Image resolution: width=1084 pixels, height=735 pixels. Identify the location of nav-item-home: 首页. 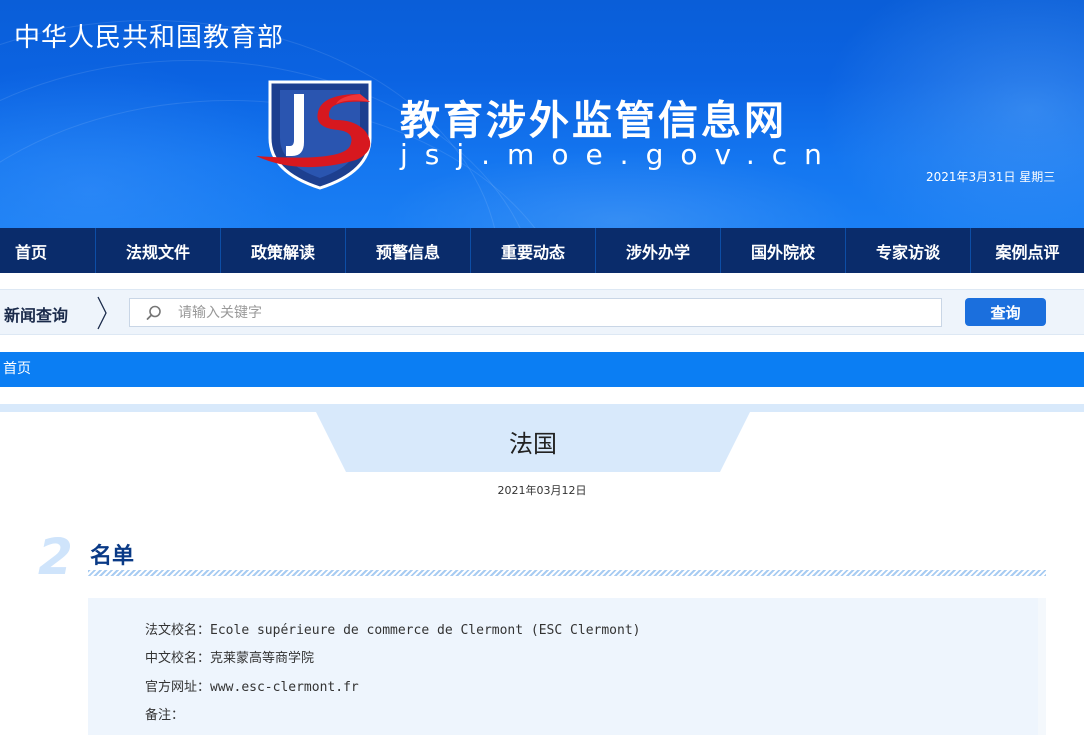
(48, 250).